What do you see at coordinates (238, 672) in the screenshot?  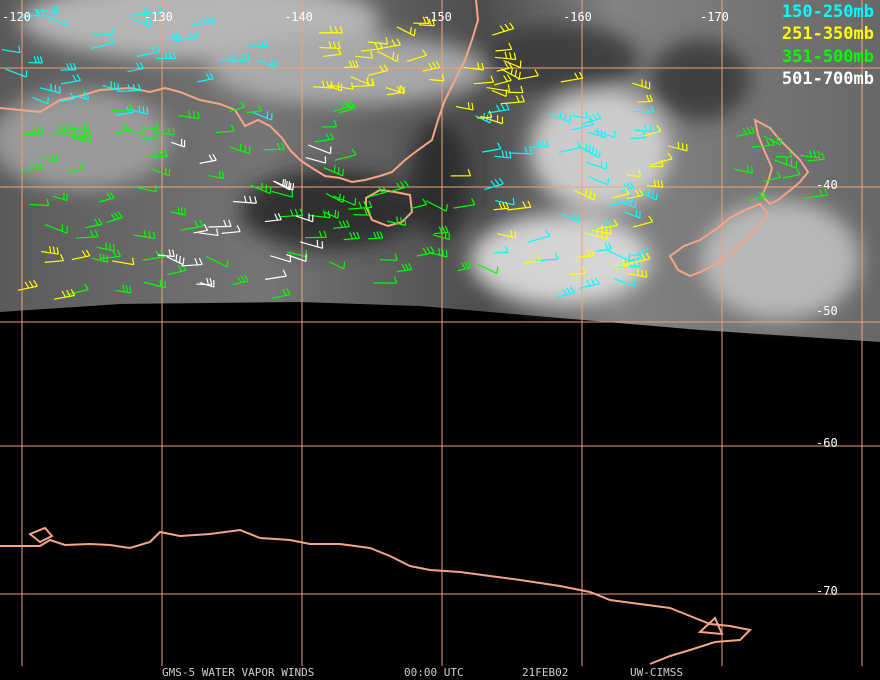 I see `product-name: GMS-5 WATER VAPOR WINDS` at bounding box center [238, 672].